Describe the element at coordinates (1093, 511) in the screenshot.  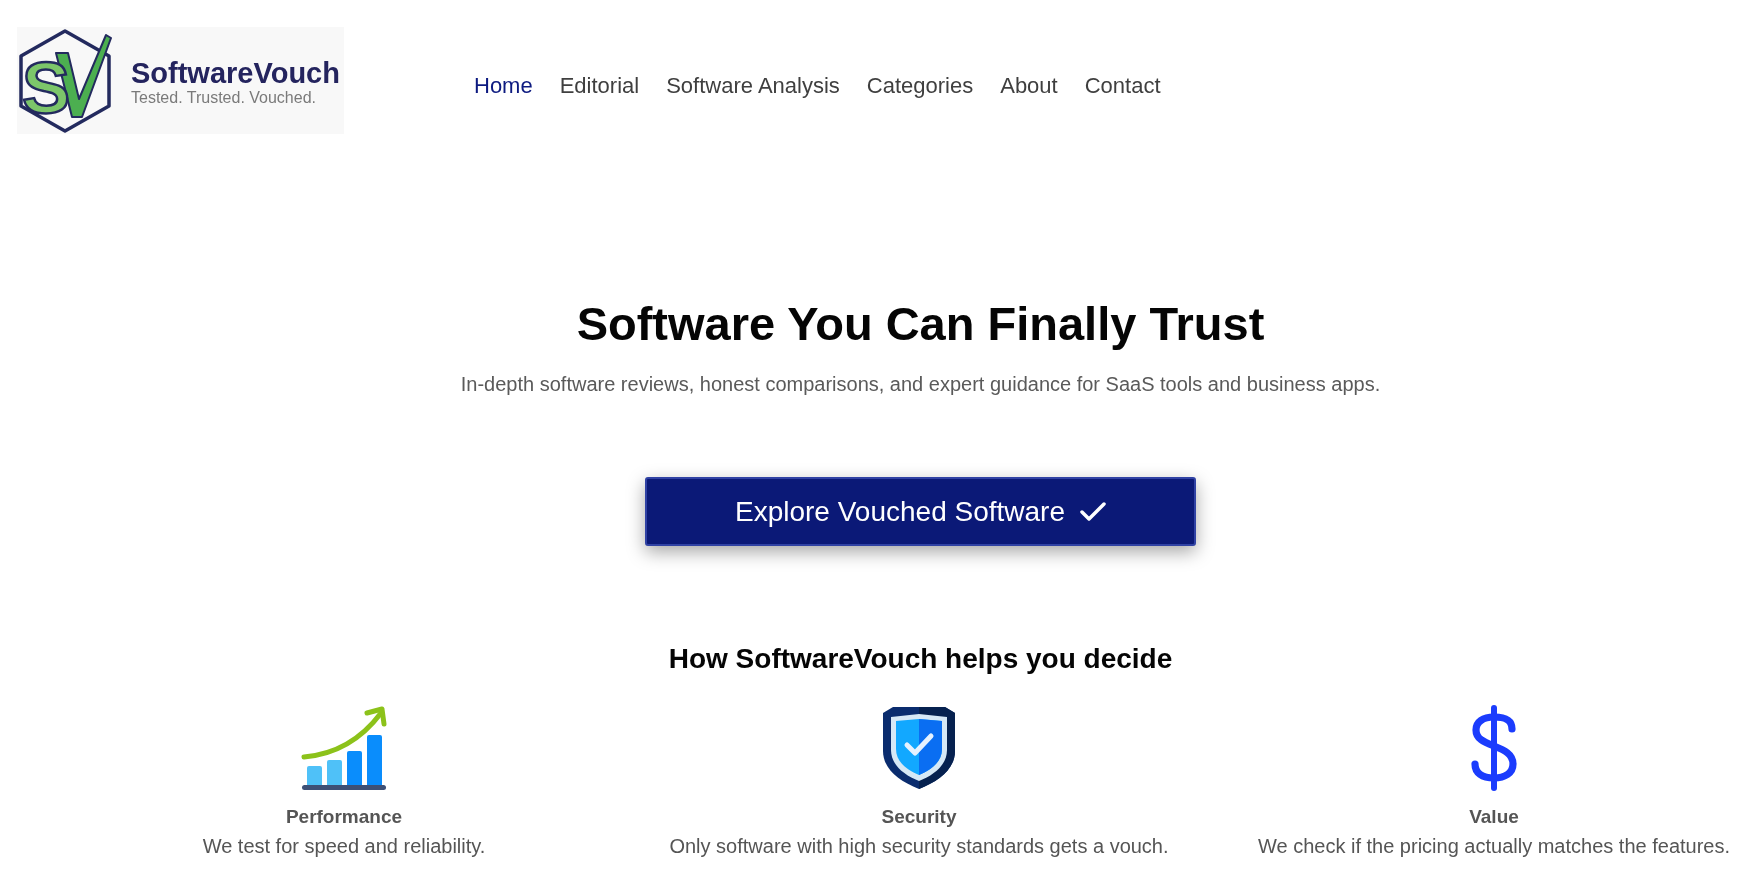
I see `check-icon` at that location.